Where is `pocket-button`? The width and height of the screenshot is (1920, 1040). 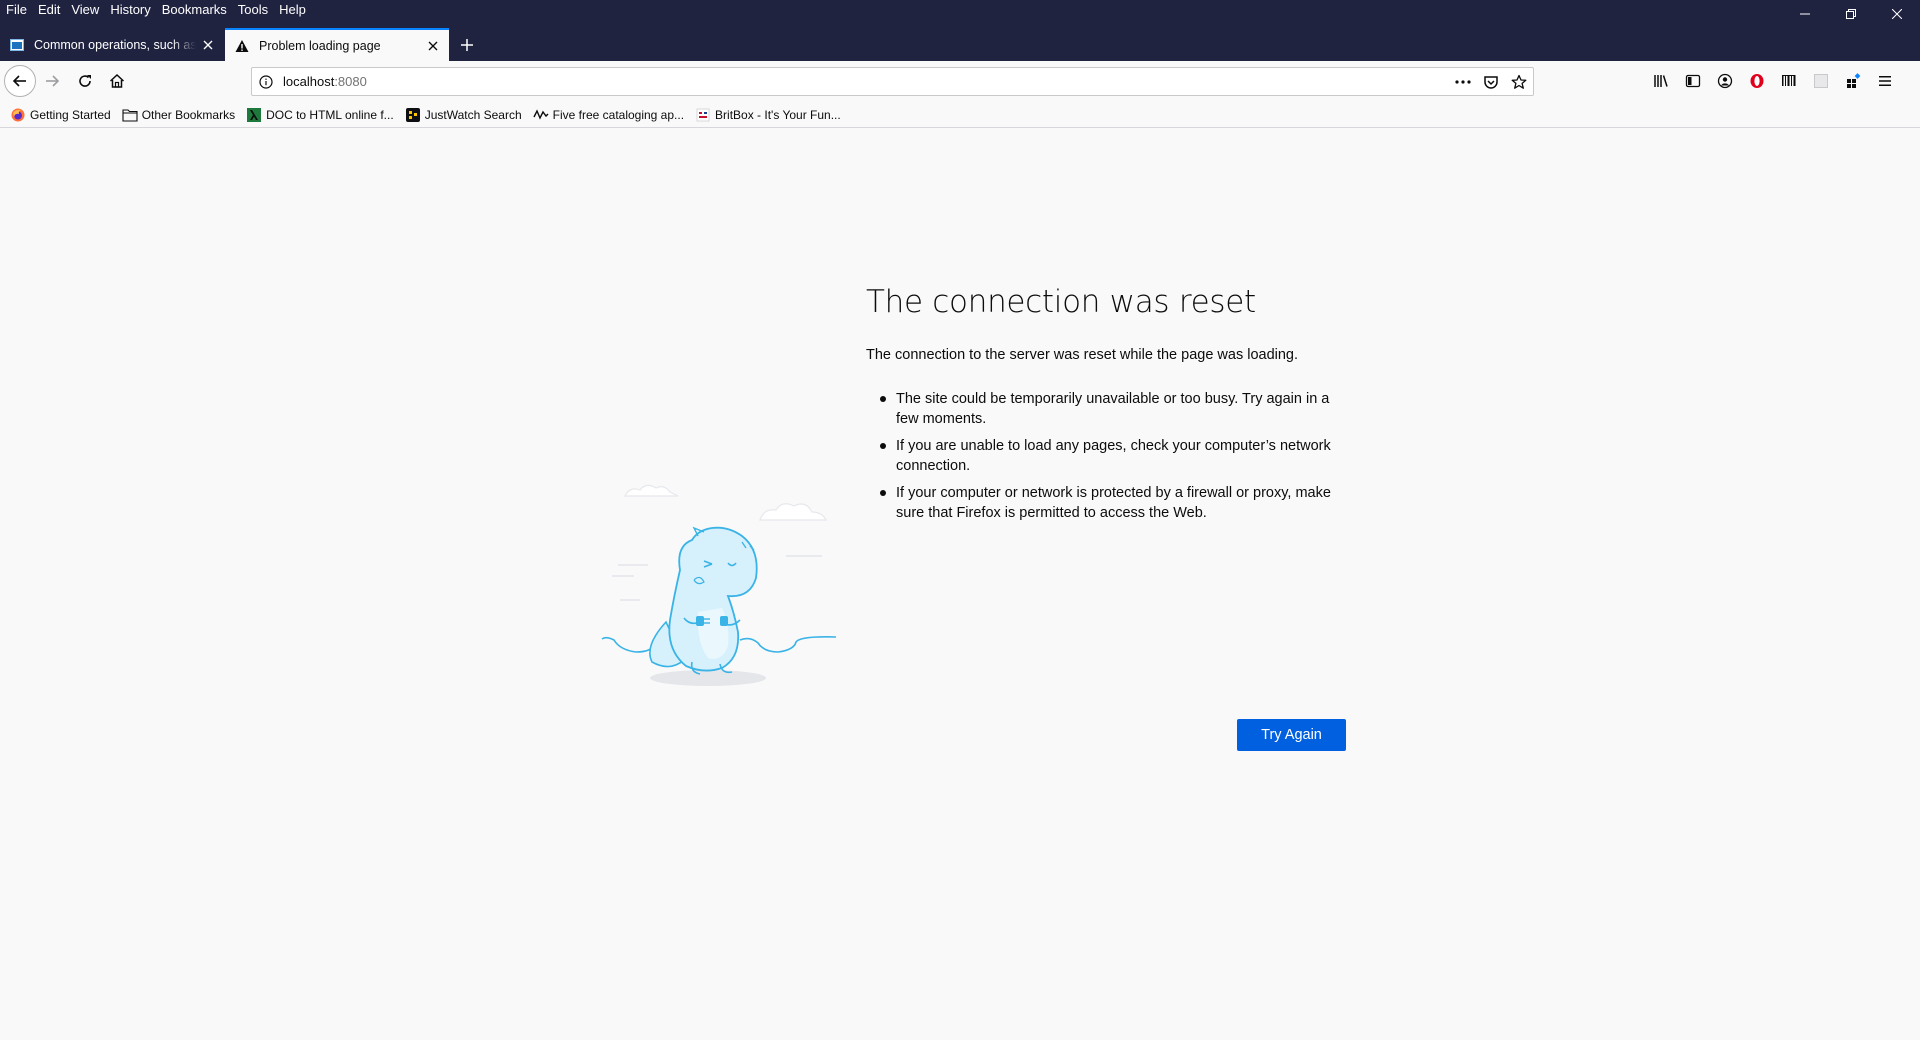
pocket-button is located at coordinates (1491, 82).